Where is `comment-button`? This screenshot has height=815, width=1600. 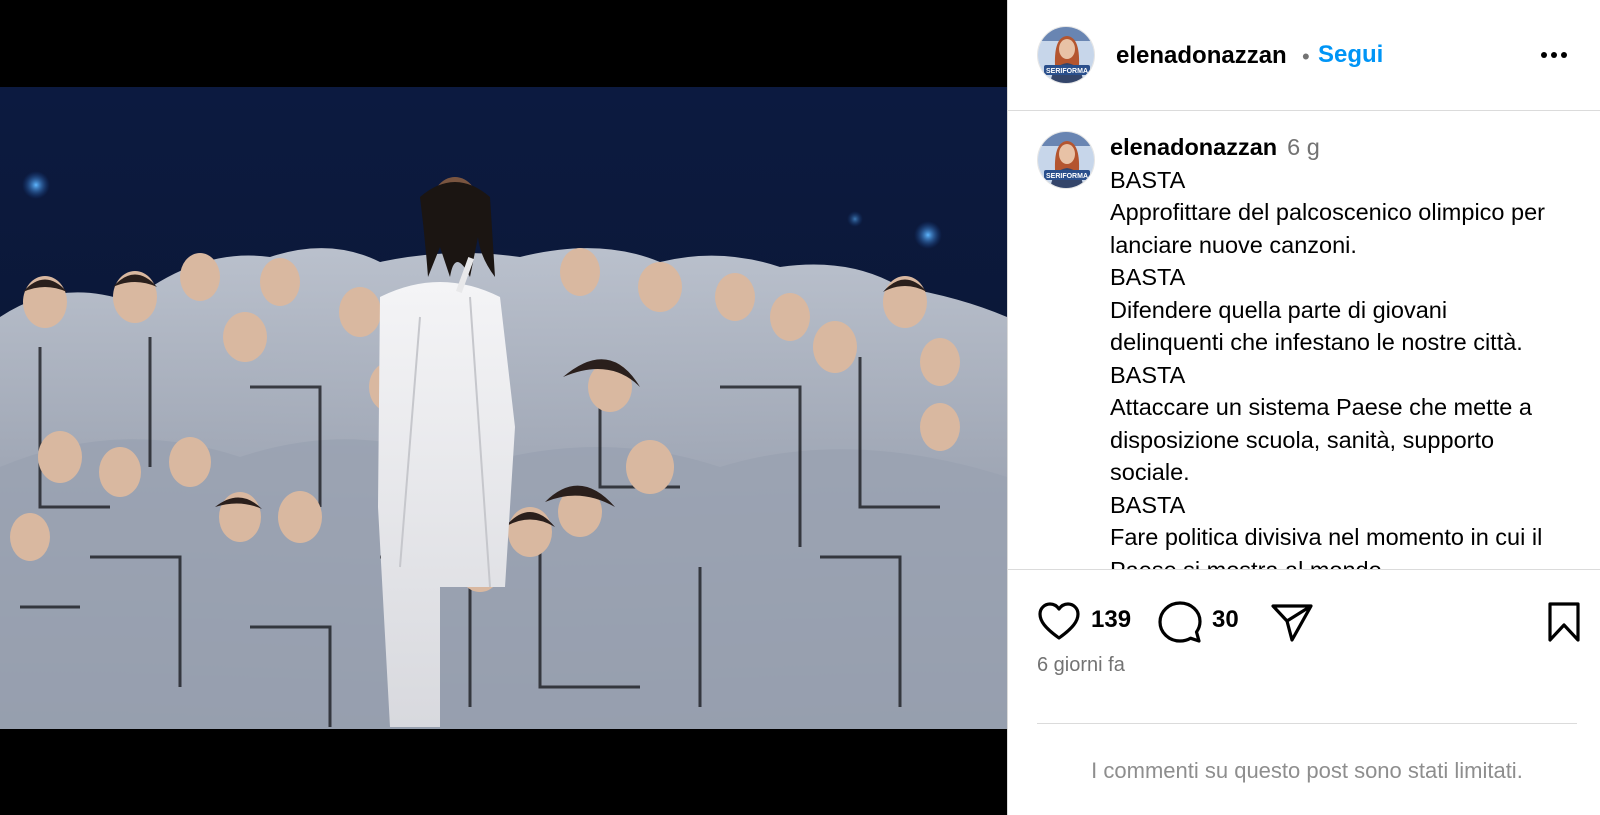
comment-button is located at coordinates (1180, 622).